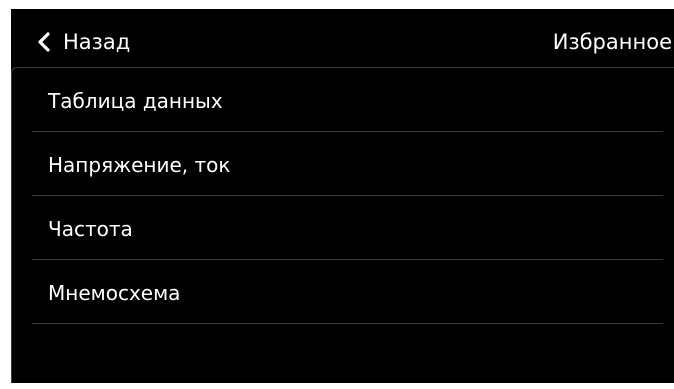 This screenshot has height=389, width=674. I want to click on chevron-left-icon, so click(44, 42).